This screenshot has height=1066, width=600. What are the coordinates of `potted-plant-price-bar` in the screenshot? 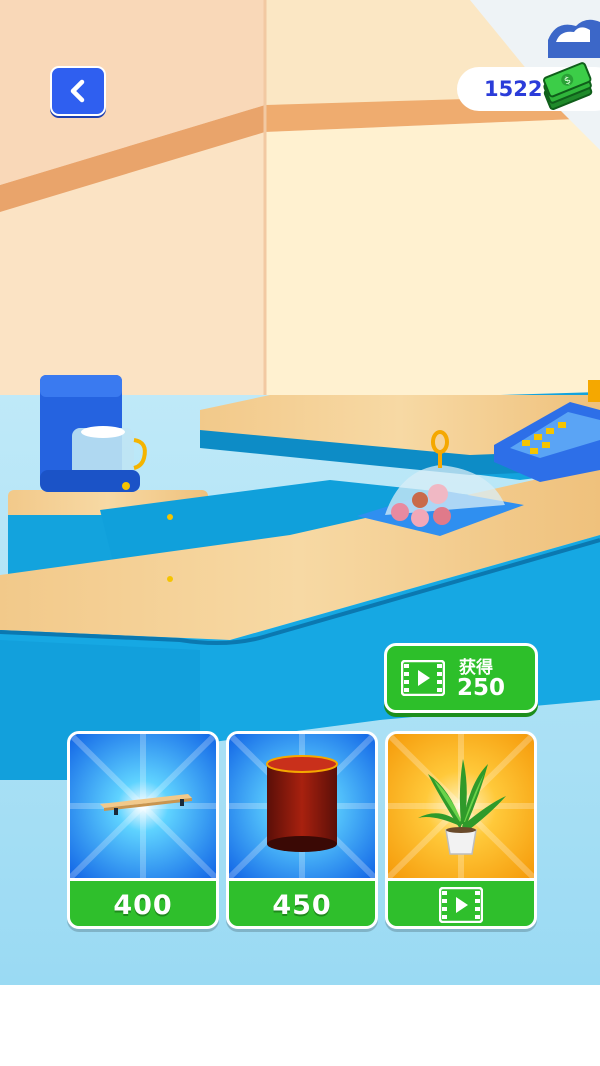 It's located at (461, 902).